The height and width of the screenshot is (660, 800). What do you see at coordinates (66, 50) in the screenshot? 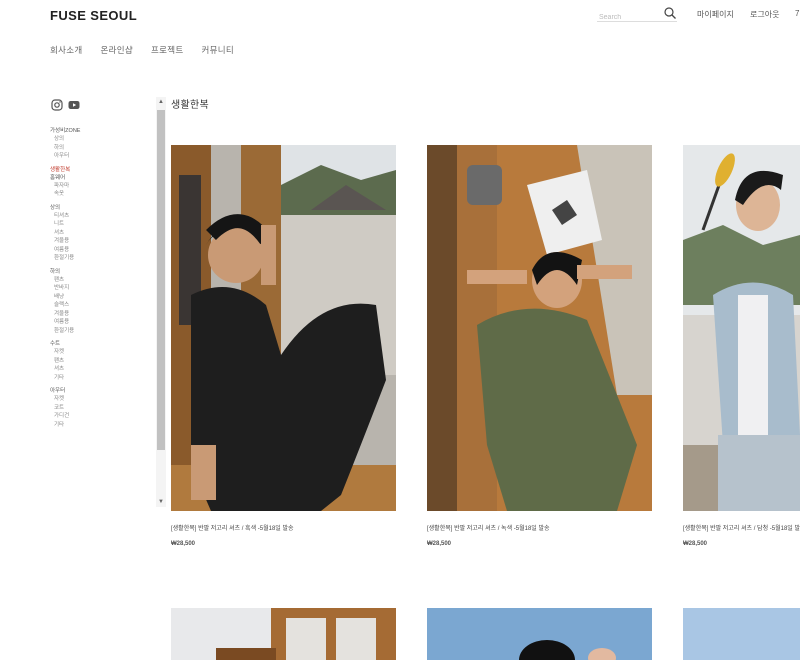
I see `nav-company: 회사소개` at bounding box center [66, 50].